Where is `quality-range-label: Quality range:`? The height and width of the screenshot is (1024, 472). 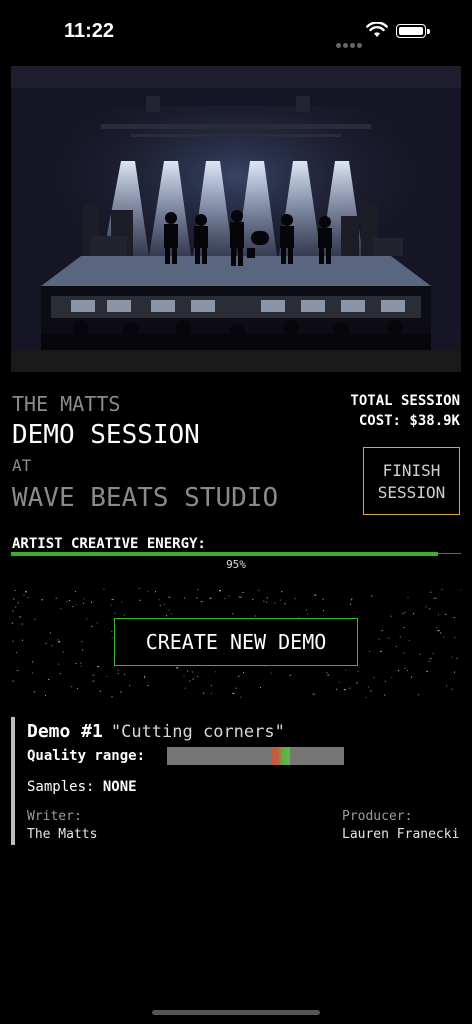
quality-range-label: Quality range: is located at coordinates (86, 756).